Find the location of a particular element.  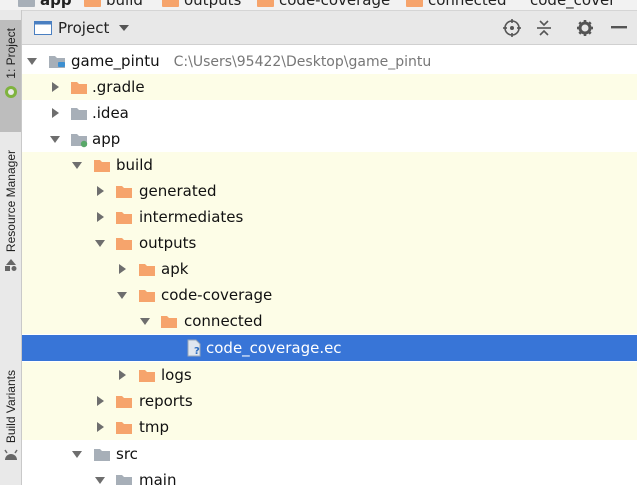

panel-title: Project is located at coordinates (84, 27).